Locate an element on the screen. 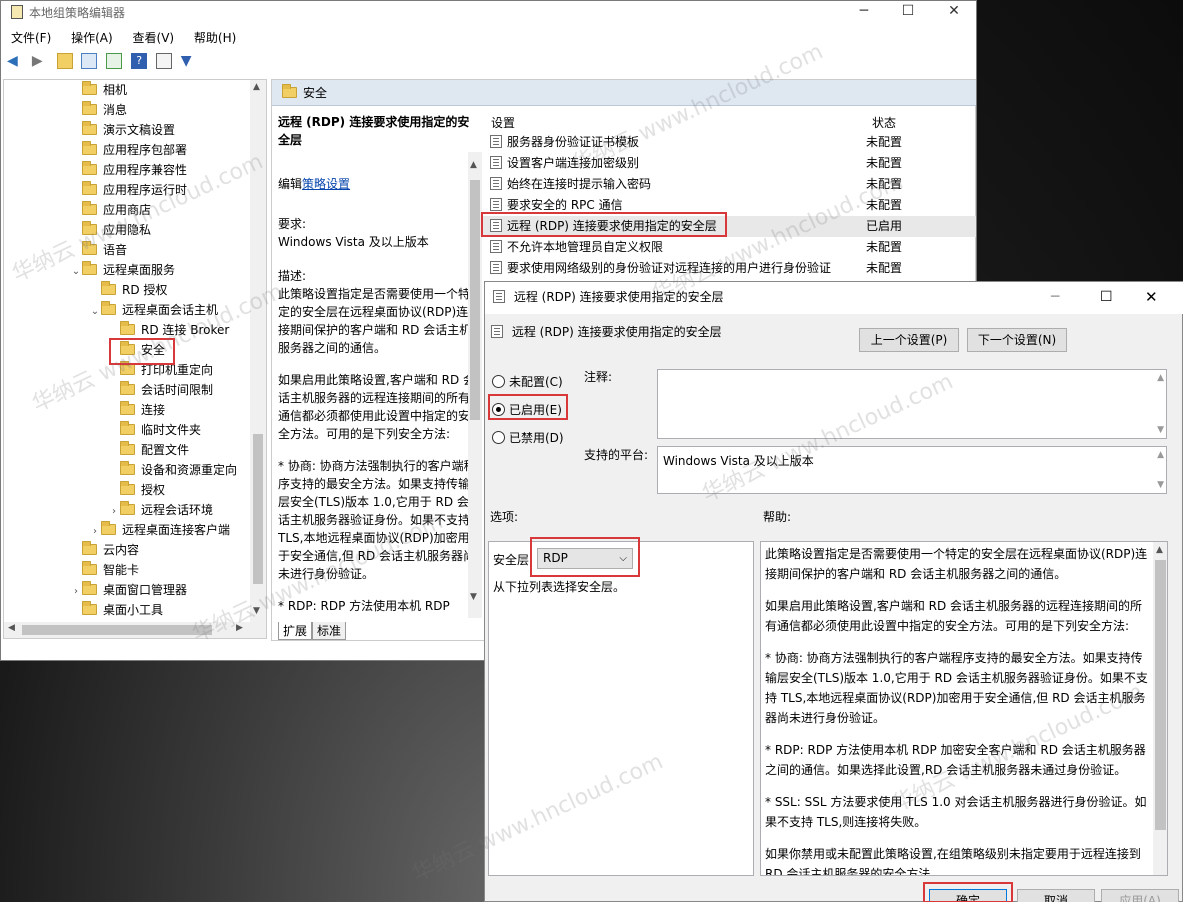 The height and width of the screenshot is (902, 1183). export-icon is located at coordinates (114, 61).